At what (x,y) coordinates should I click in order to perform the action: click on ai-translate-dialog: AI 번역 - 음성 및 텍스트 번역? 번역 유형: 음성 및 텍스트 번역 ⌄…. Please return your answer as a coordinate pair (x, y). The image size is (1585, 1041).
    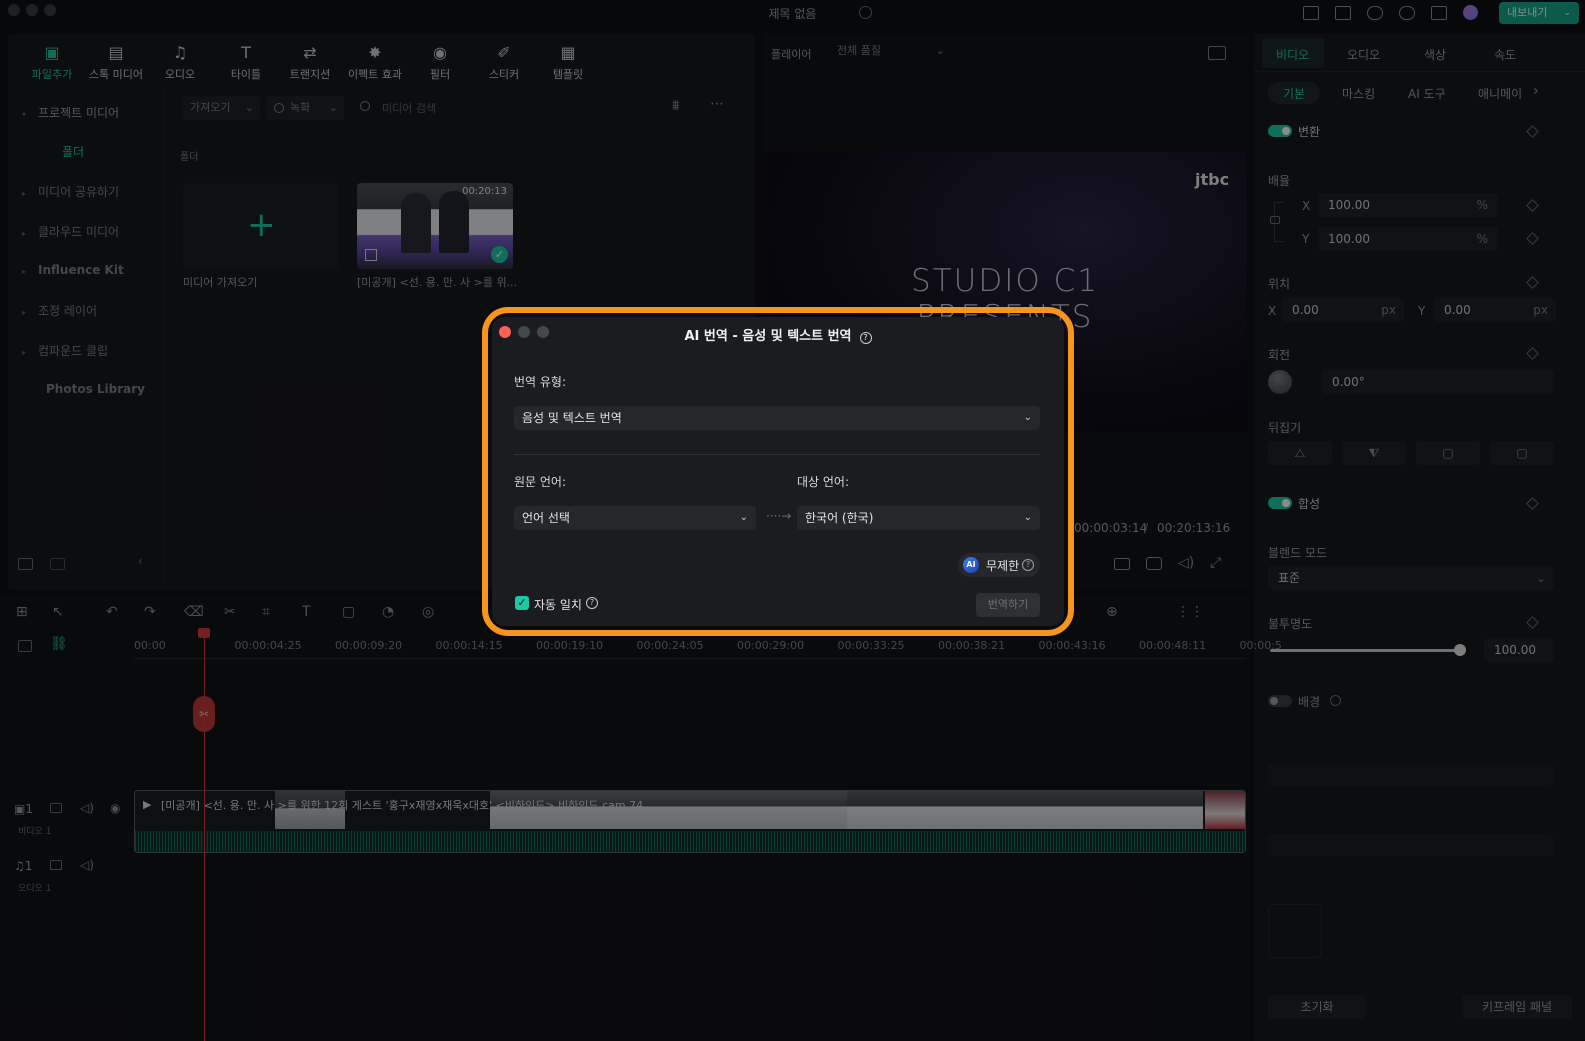
    Looking at the image, I should click on (778, 471).